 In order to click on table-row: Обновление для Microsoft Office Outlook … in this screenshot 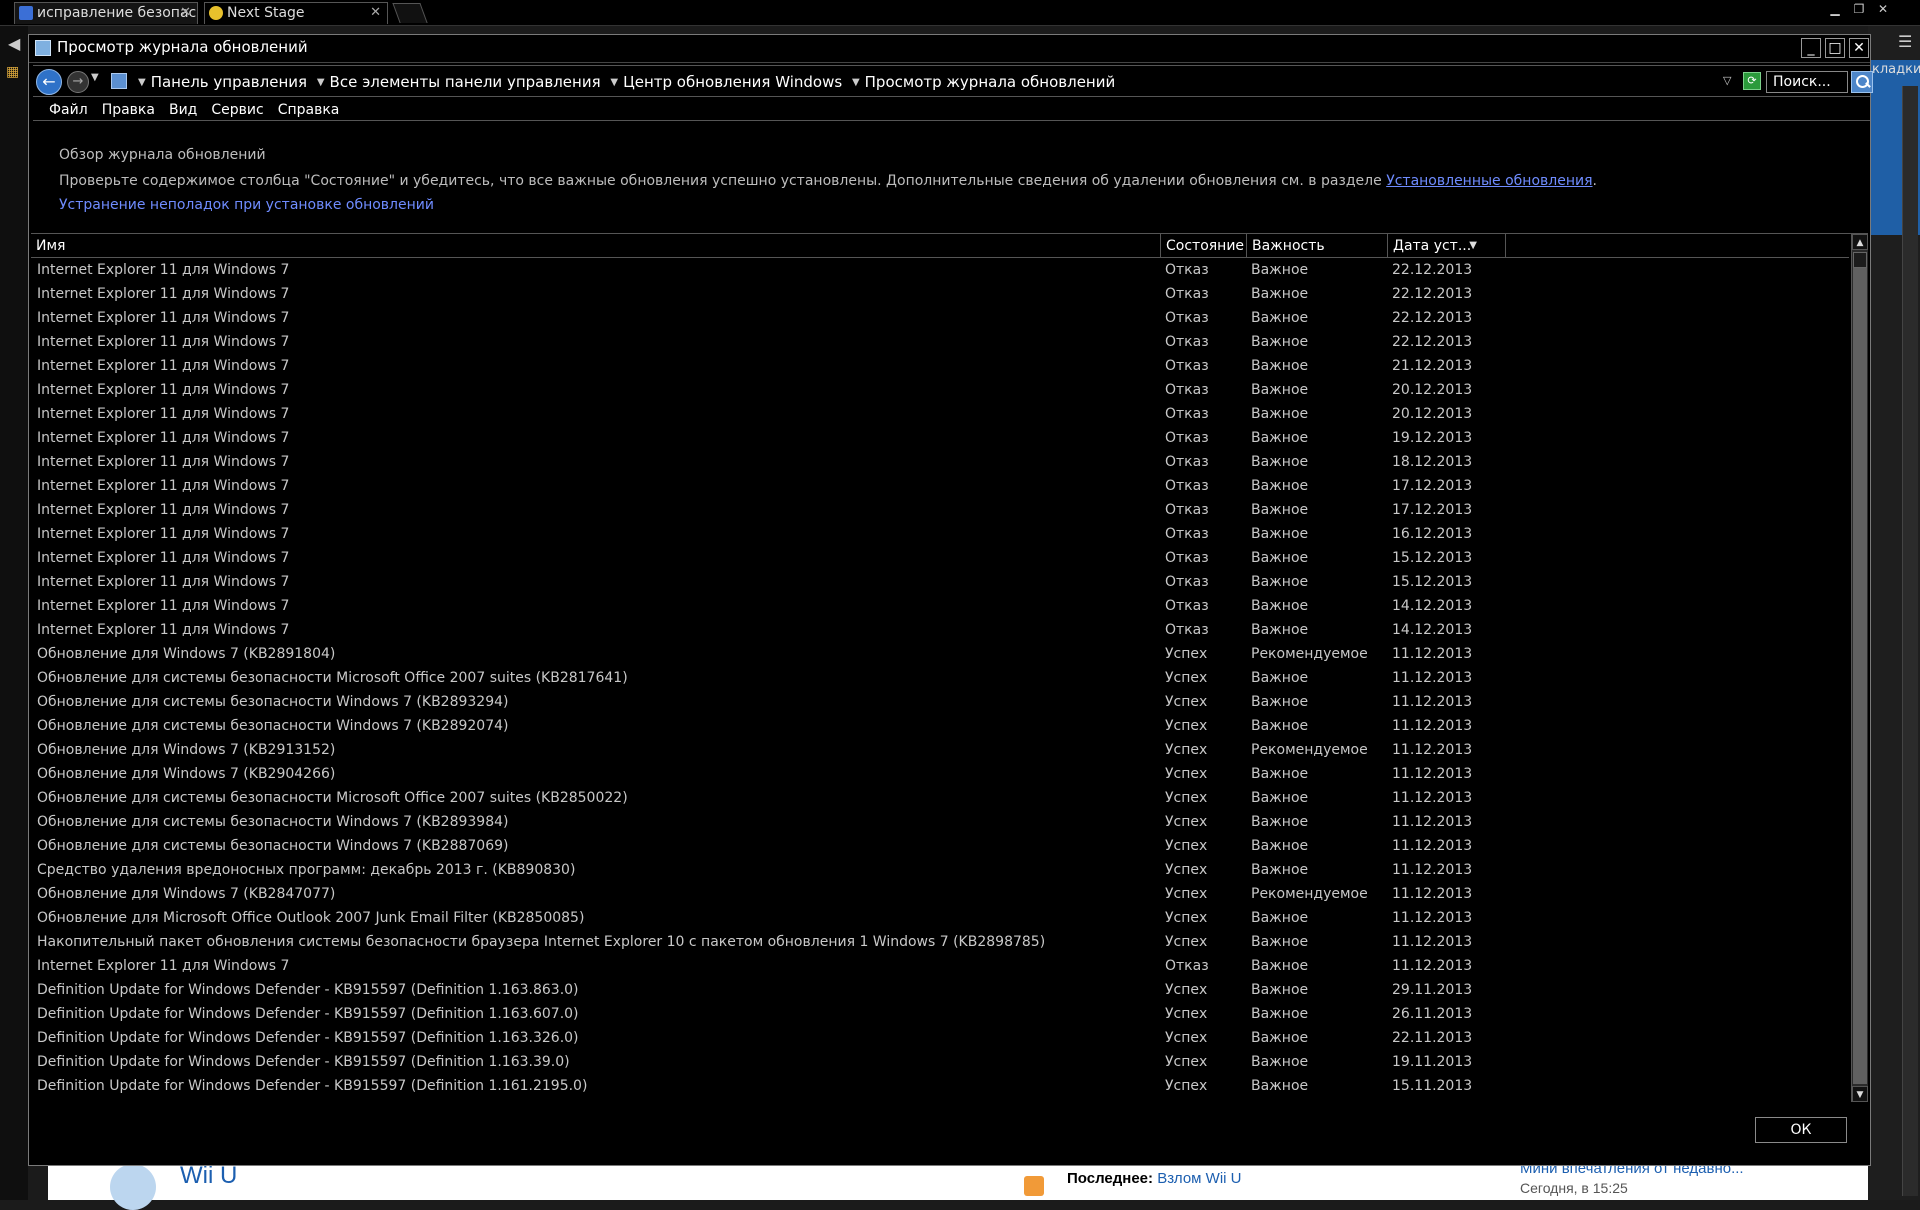, I will do `click(940, 918)`.